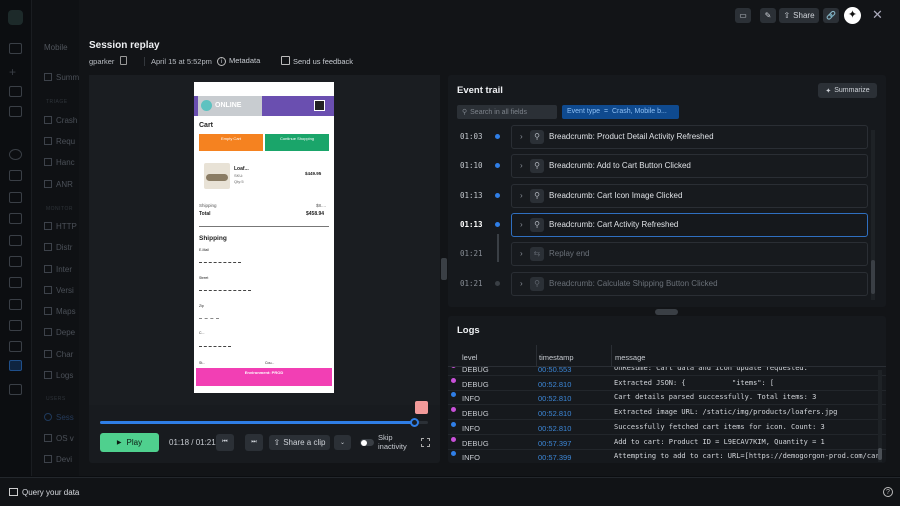  Describe the element at coordinates (62, 459) in the screenshot. I see `sidebar-item-devices: Devi` at that location.